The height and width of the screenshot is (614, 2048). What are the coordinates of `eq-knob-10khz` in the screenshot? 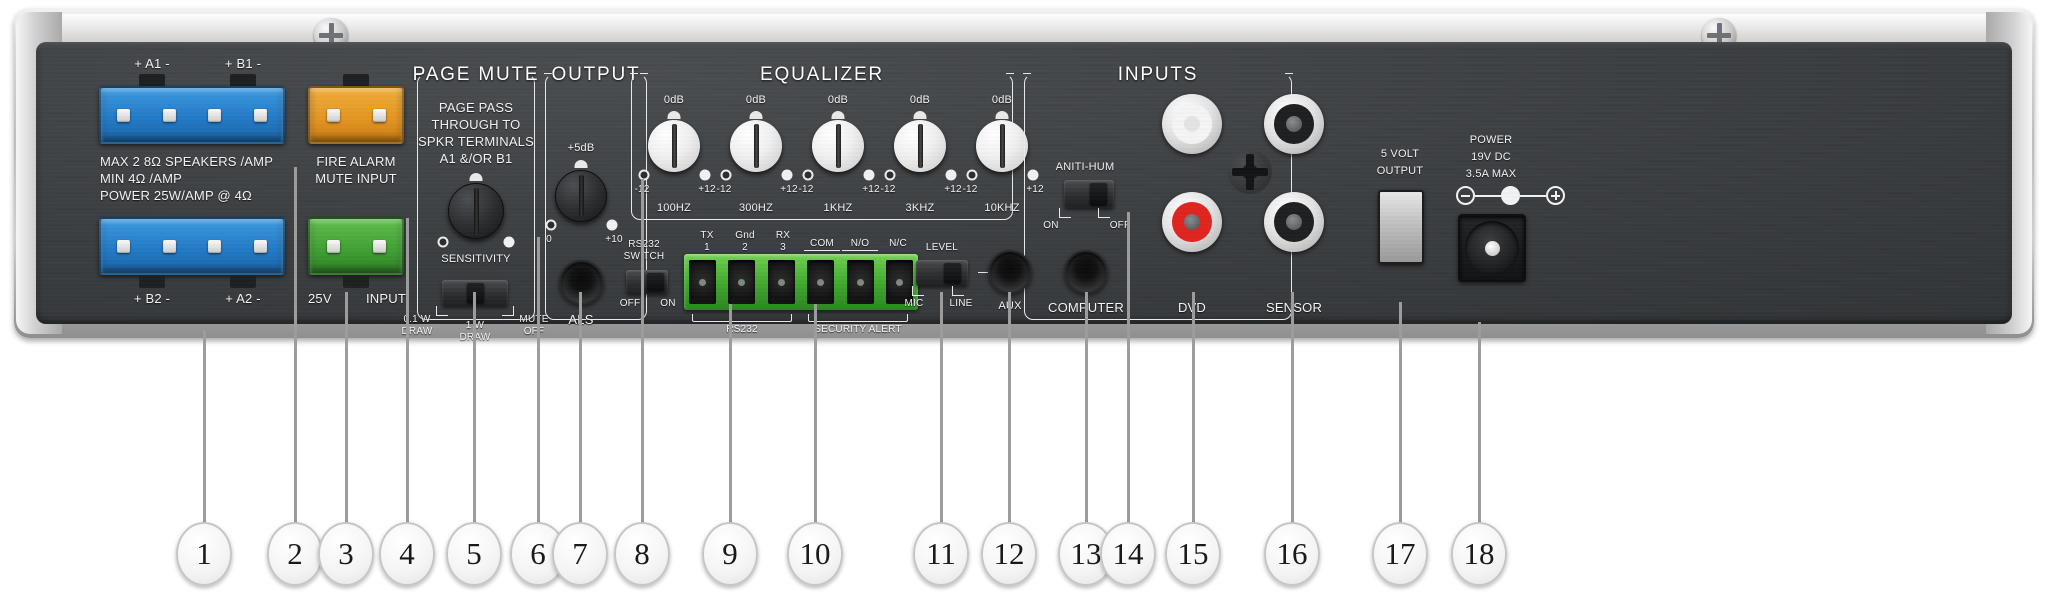 It's located at (1002, 146).